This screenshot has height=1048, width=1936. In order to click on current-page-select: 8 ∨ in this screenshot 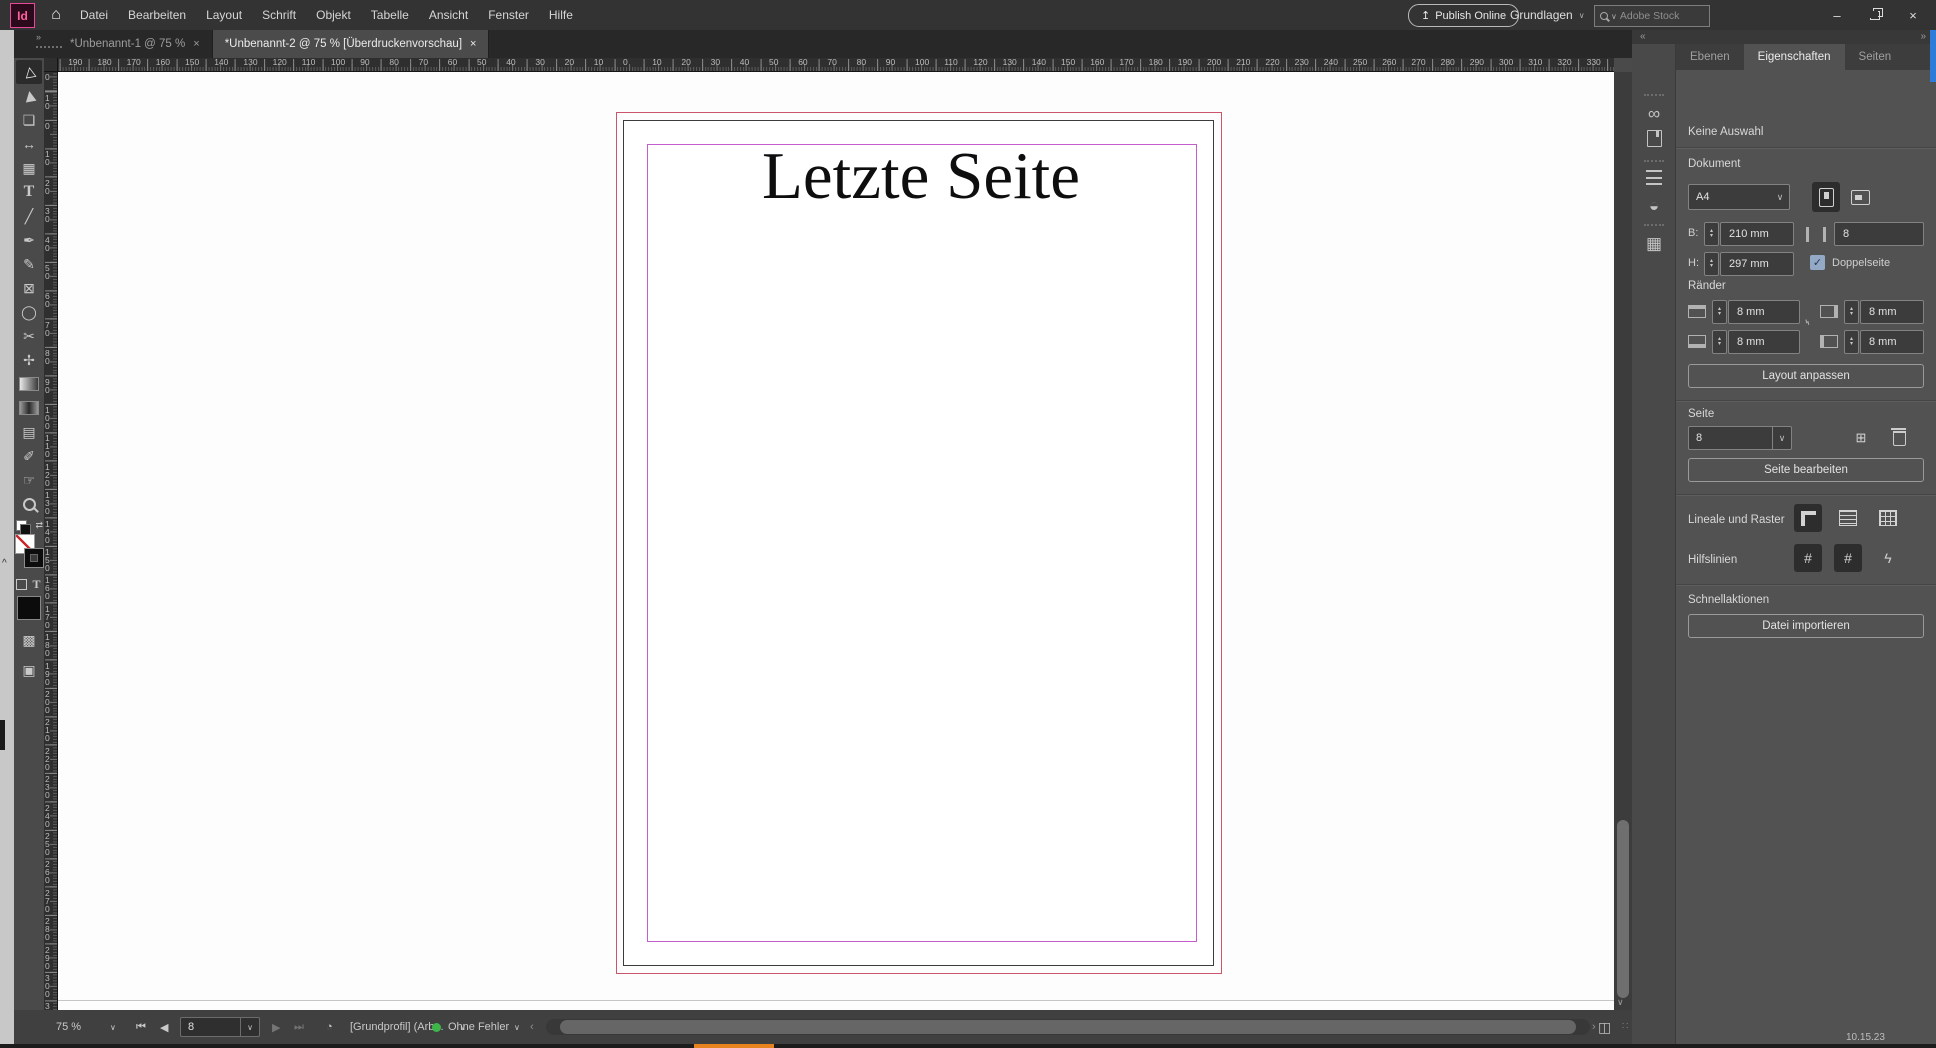, I will do `click(1740, 438)`.